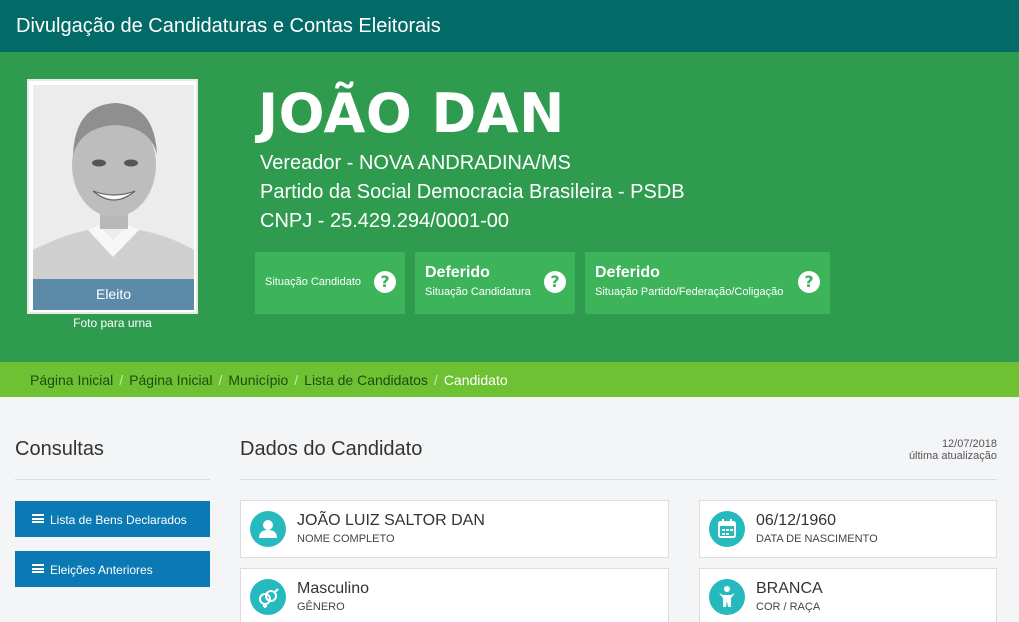 This screenshot has height=622, width=1019. I want to click on section-divider, so click(618, 479).